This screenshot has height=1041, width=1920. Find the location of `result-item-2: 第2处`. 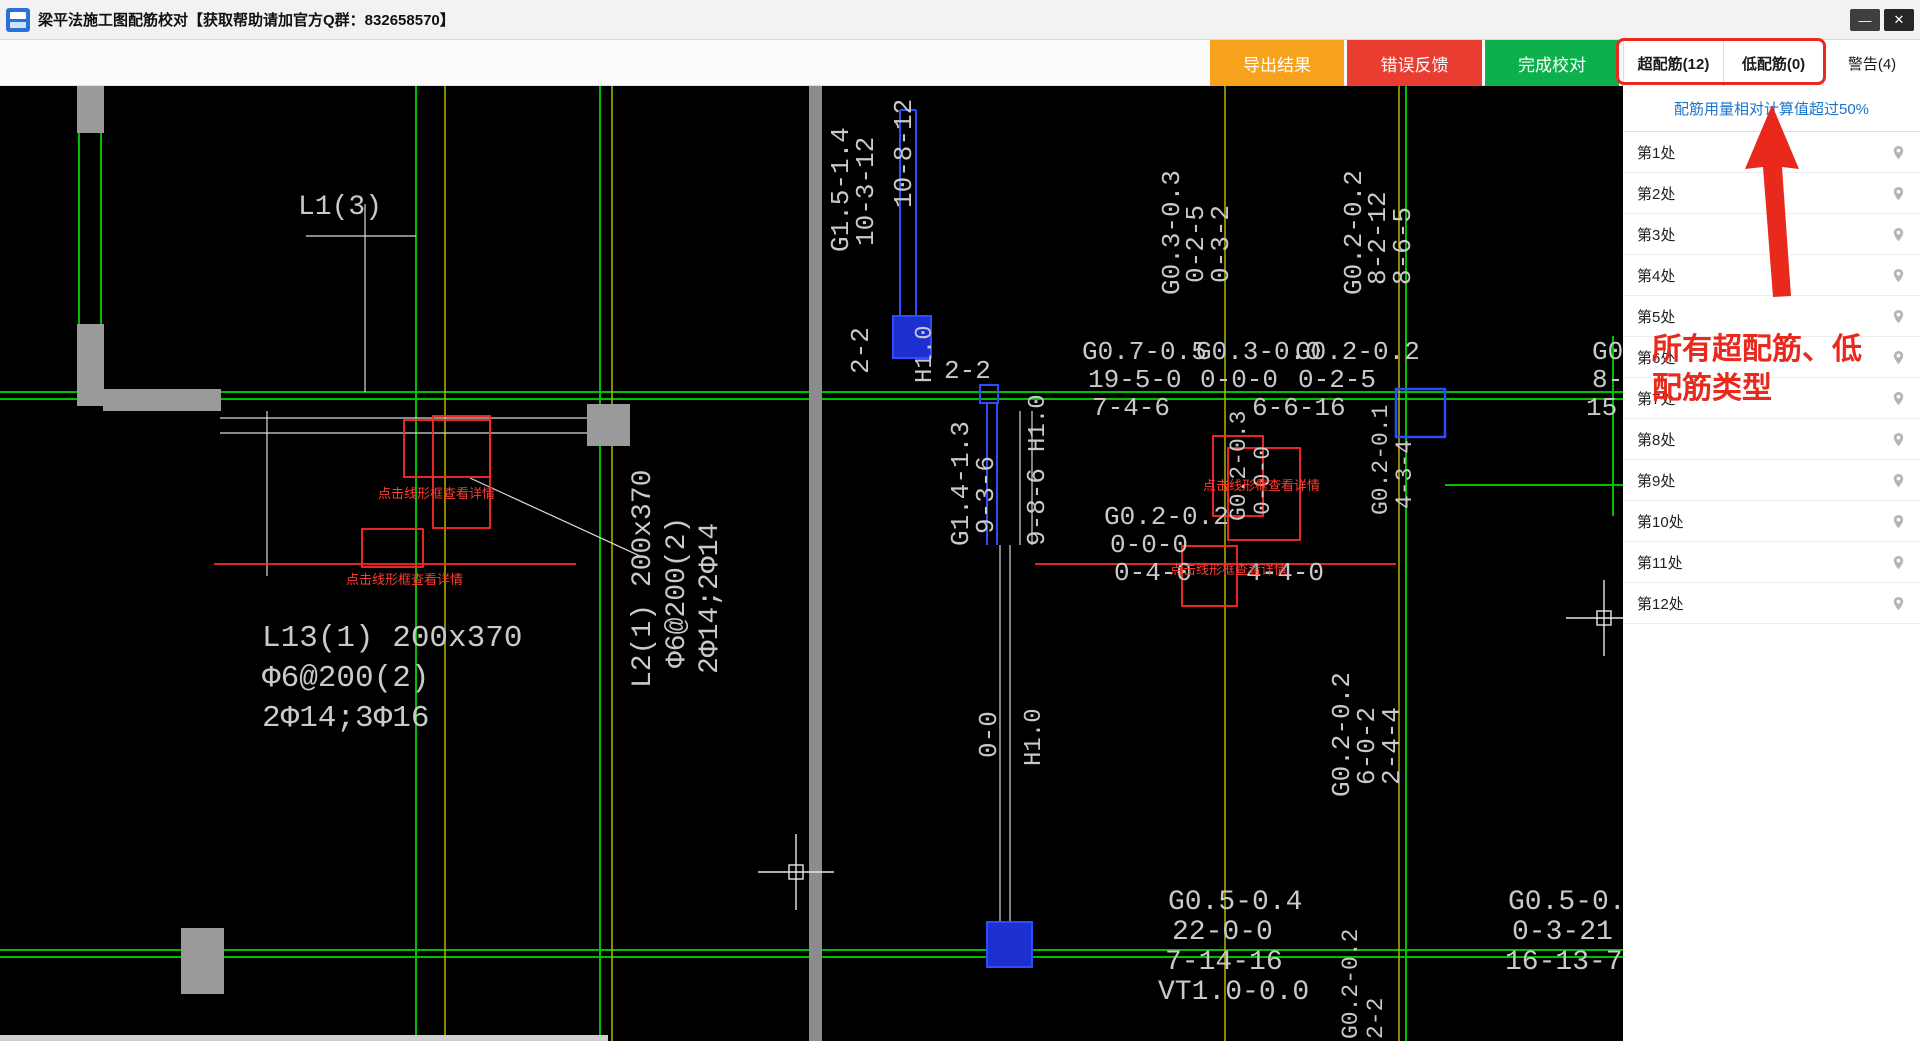

result-item-2: 第2处 is located at coordinates (1771, 193).